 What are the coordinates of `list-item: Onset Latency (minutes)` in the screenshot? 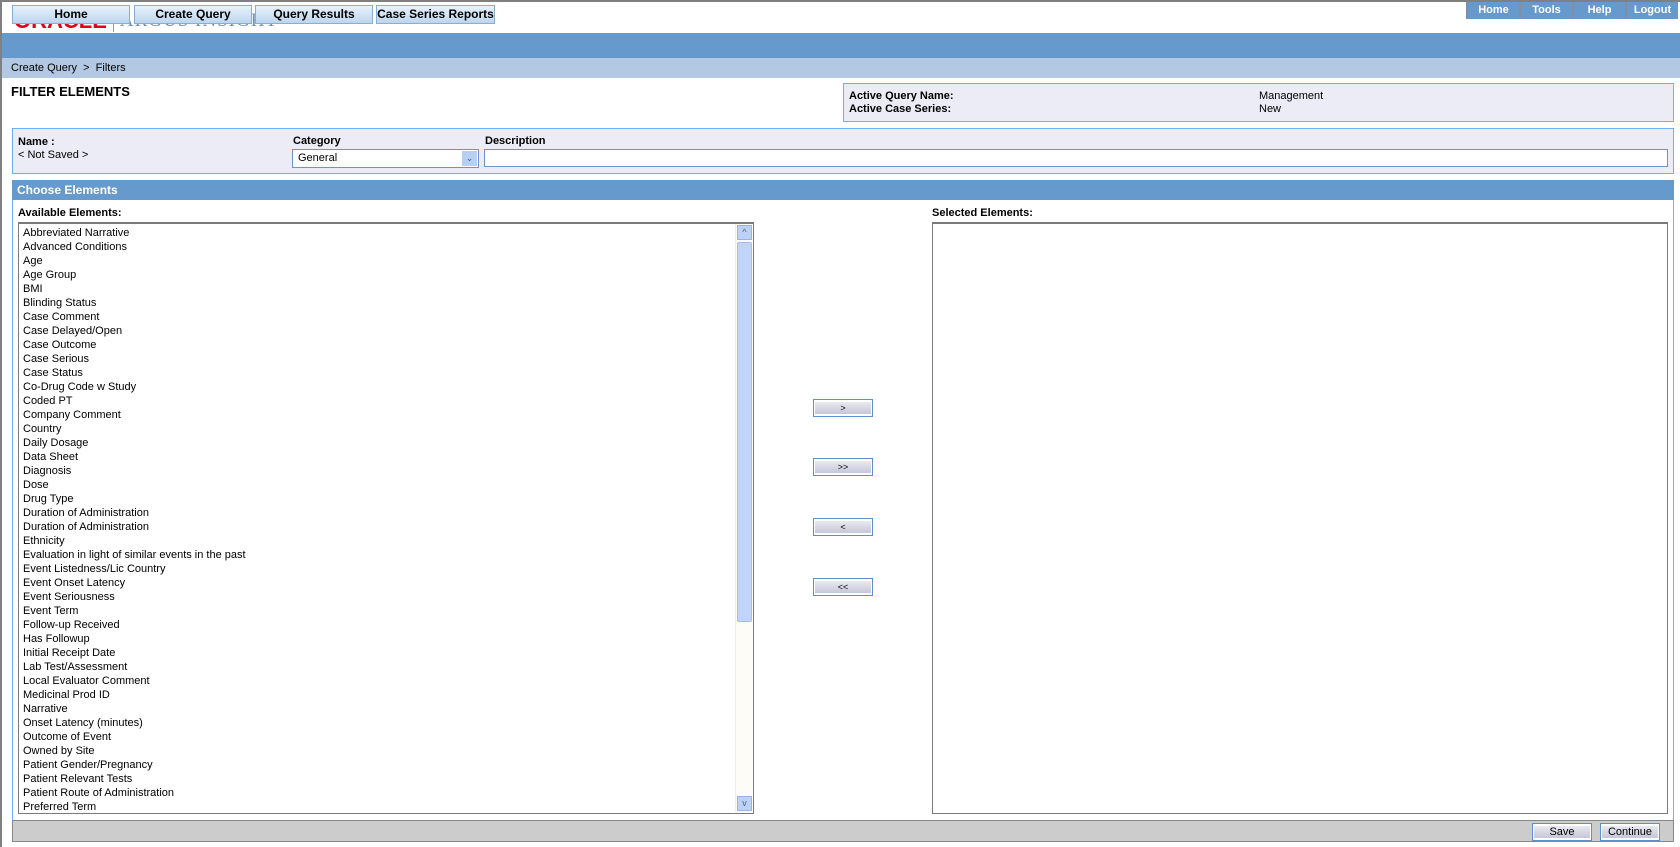 It's located at (388, 723).